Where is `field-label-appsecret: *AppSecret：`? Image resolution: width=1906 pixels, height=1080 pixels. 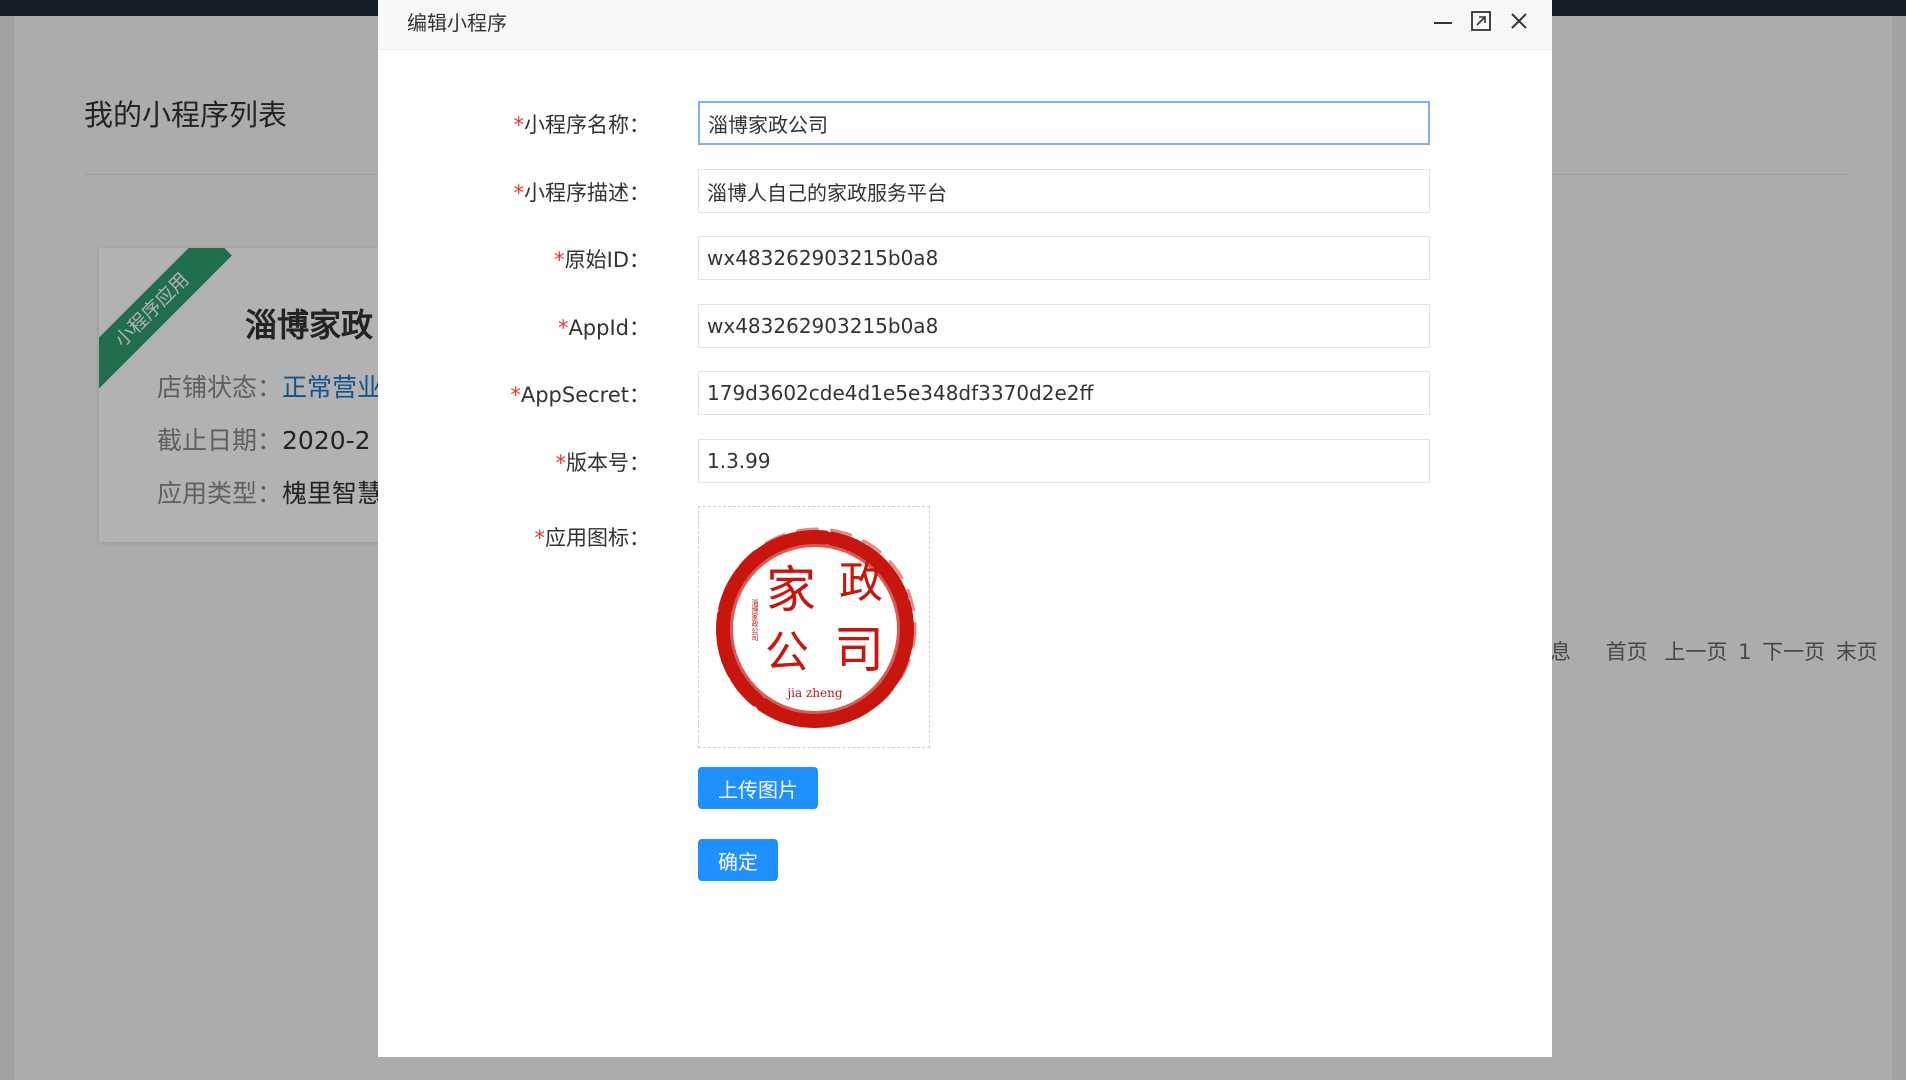
field-label-appsecret: *AppSecret： is located at coordinates (580, 395).